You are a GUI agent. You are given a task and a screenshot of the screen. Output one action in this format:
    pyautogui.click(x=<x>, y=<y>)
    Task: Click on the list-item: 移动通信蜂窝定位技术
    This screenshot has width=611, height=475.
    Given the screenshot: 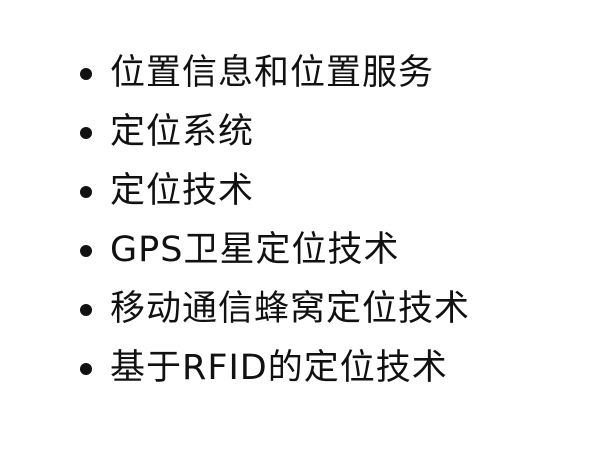 What is the action you would take?
    pyautogui.click(x=275, y=309)
    